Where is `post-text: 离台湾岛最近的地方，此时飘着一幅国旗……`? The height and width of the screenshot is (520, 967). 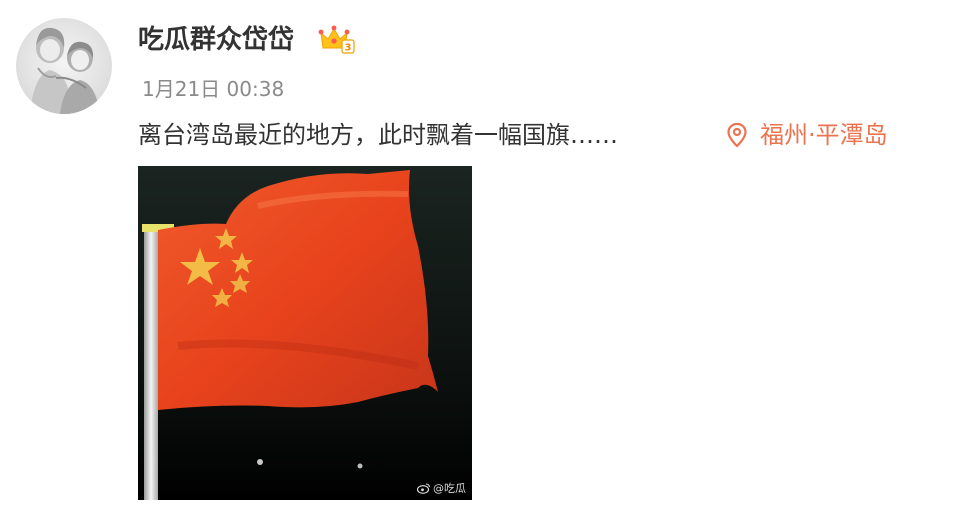
post-text: 离台湾岛最近的地方，此时飘着一幅国旗…… is located at coordinates (378, 135).